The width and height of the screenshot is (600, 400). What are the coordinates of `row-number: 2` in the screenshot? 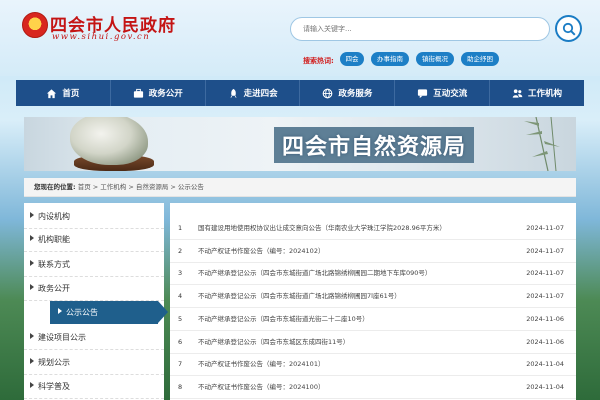 It's located at (180, 251).